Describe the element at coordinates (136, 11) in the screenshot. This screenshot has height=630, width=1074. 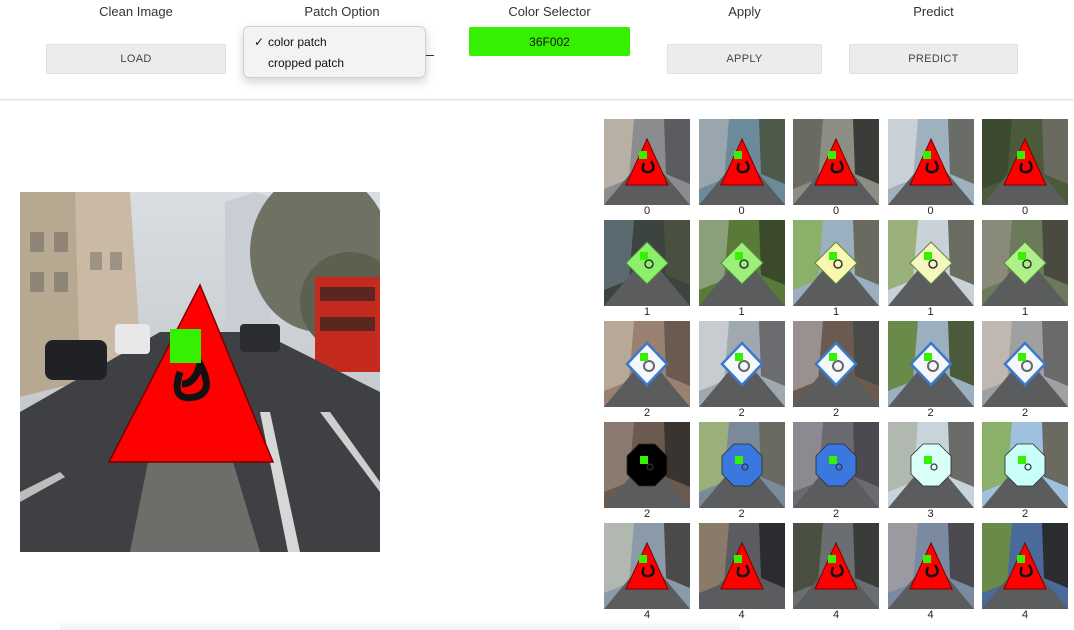
I see `clean-image-label: Clean Image` at that location.